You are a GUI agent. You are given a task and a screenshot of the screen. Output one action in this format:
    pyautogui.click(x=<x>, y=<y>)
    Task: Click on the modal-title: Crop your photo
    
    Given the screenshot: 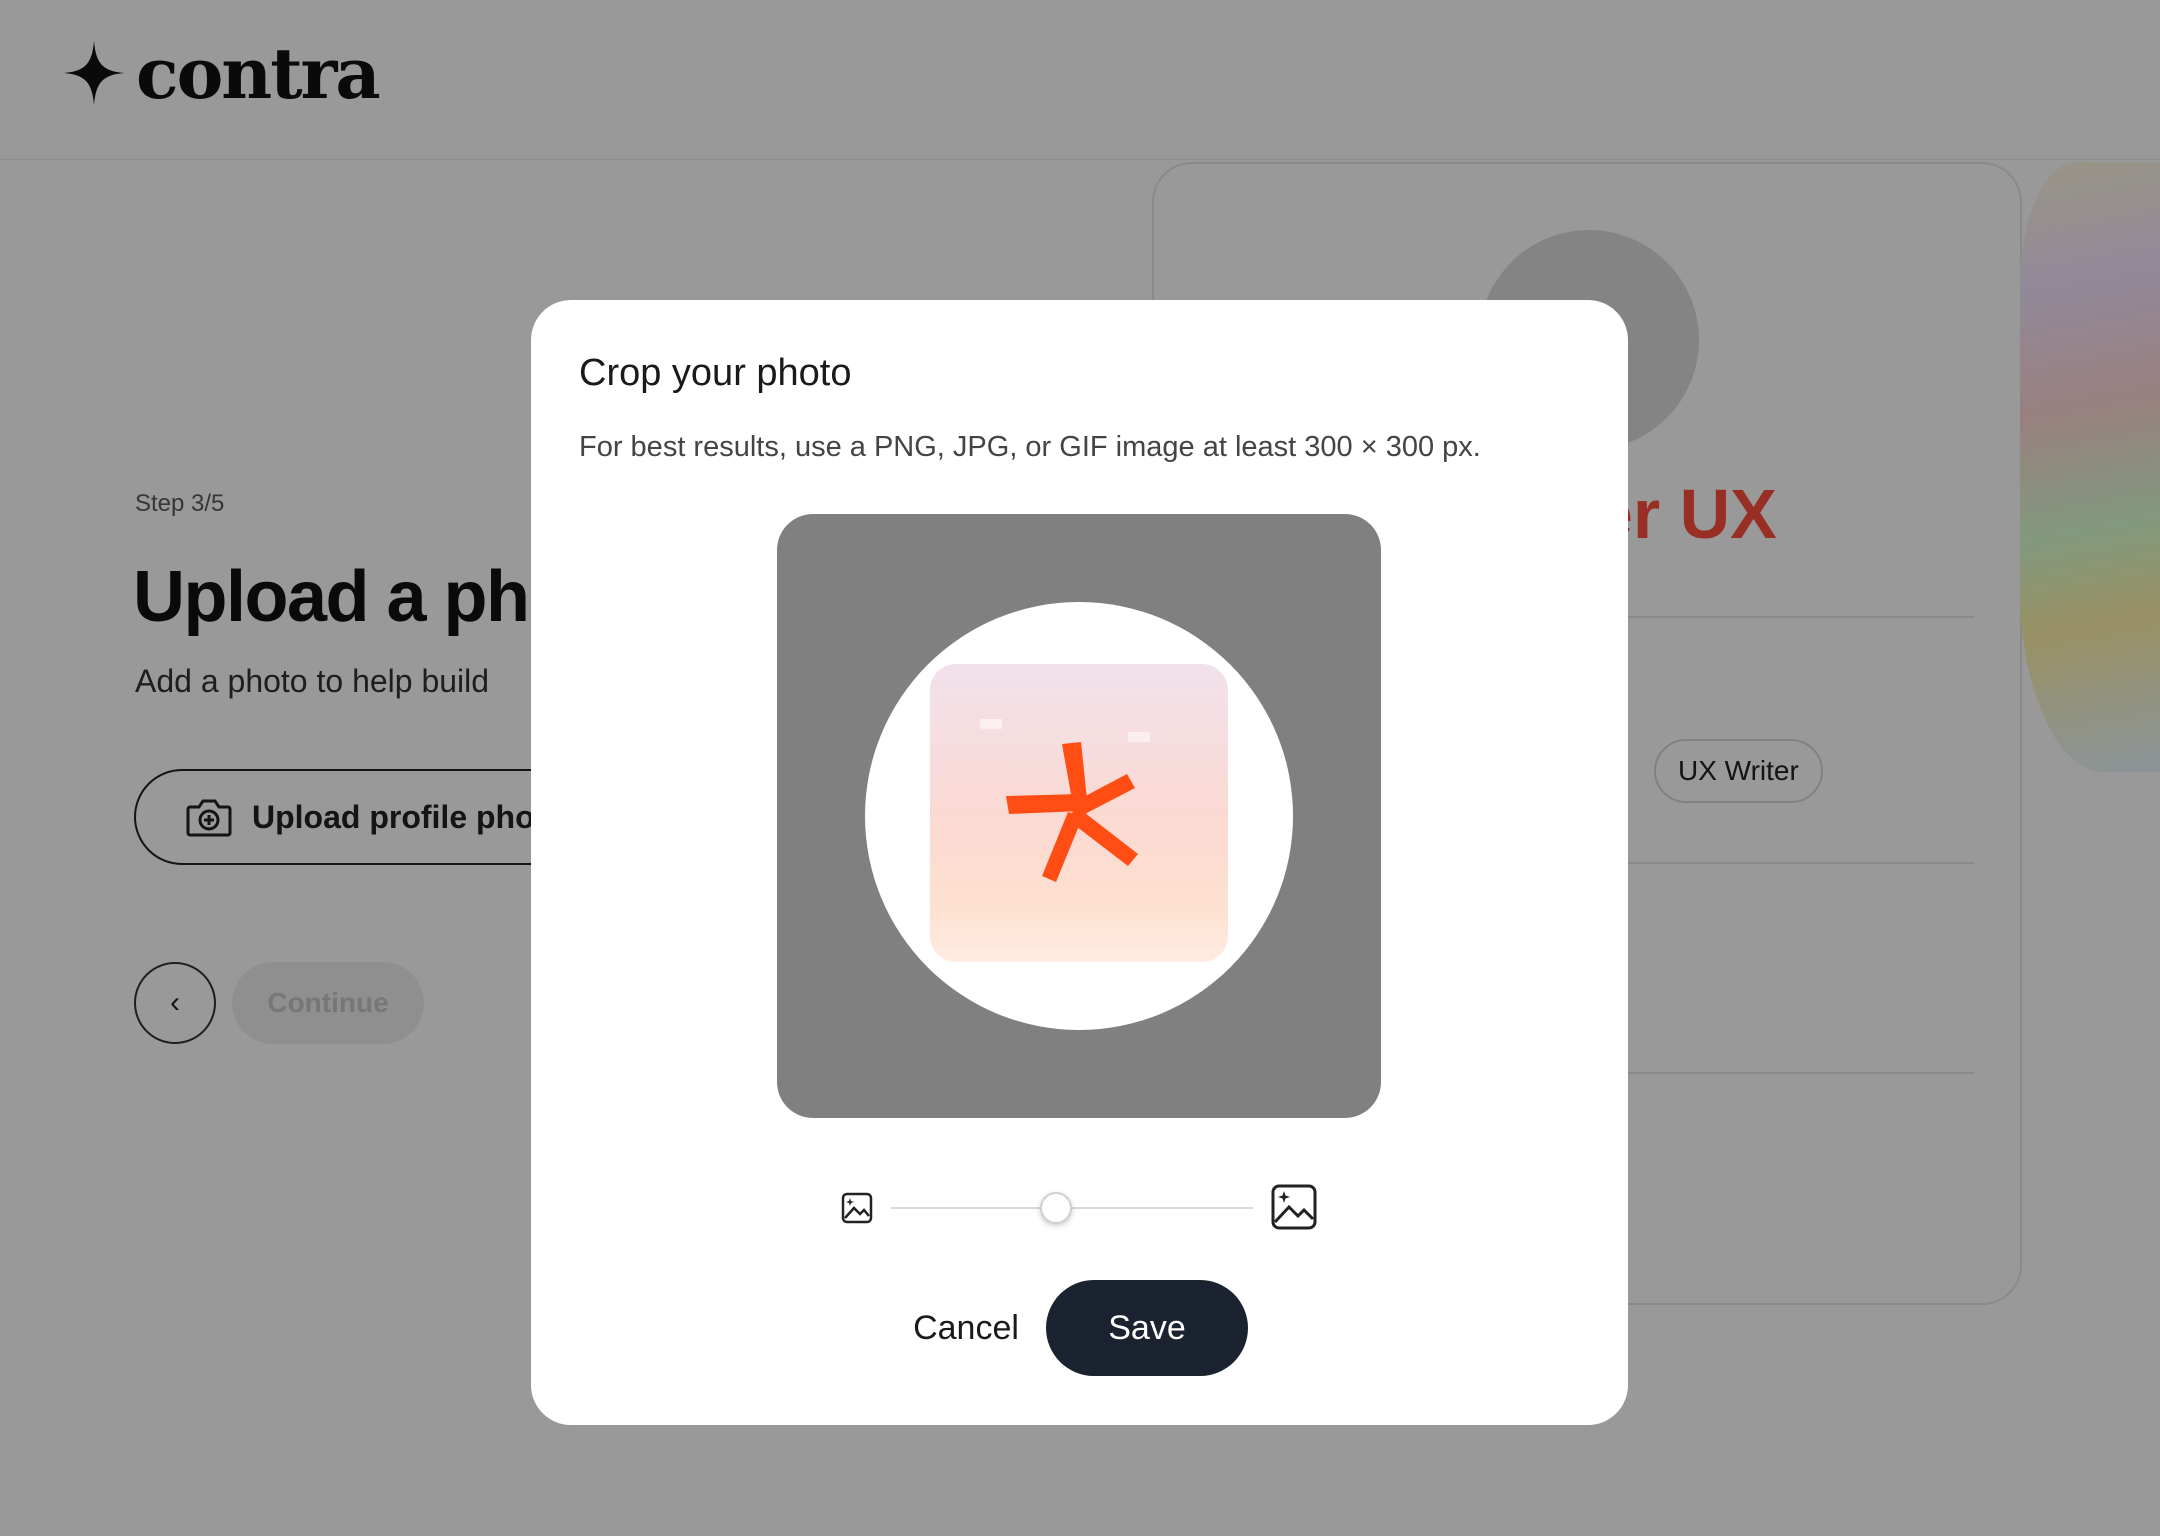 What is the action you would take?
    pyautogui.click(x=715, y=373)
    